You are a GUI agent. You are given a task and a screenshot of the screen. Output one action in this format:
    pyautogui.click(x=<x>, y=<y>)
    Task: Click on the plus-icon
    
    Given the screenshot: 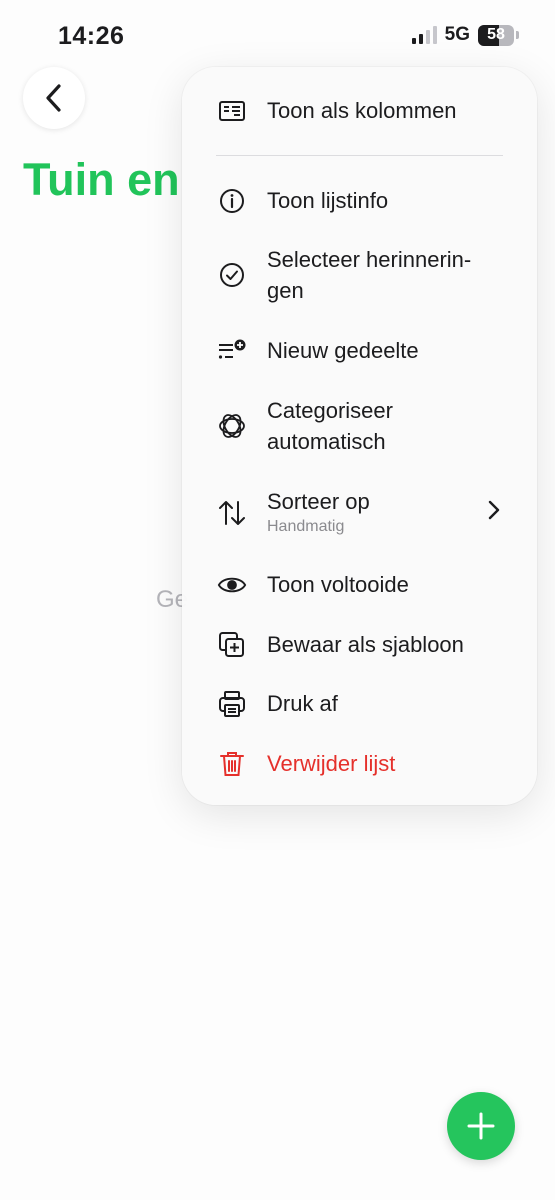 What is the action you would take?
    pyautogui.click(x=481, y=1126)
    